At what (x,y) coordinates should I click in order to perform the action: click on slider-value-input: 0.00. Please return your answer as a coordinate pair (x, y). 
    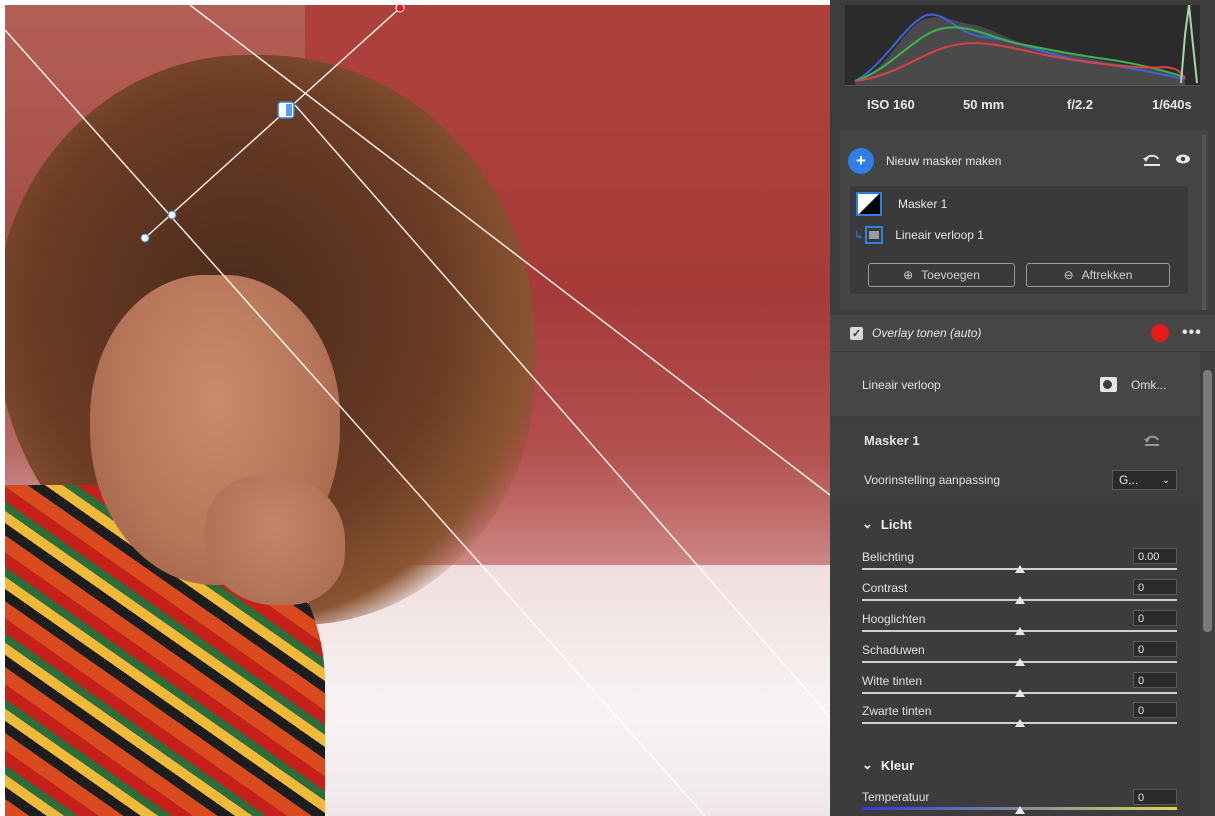
    Looking at the image, I should click on (1155, 556).